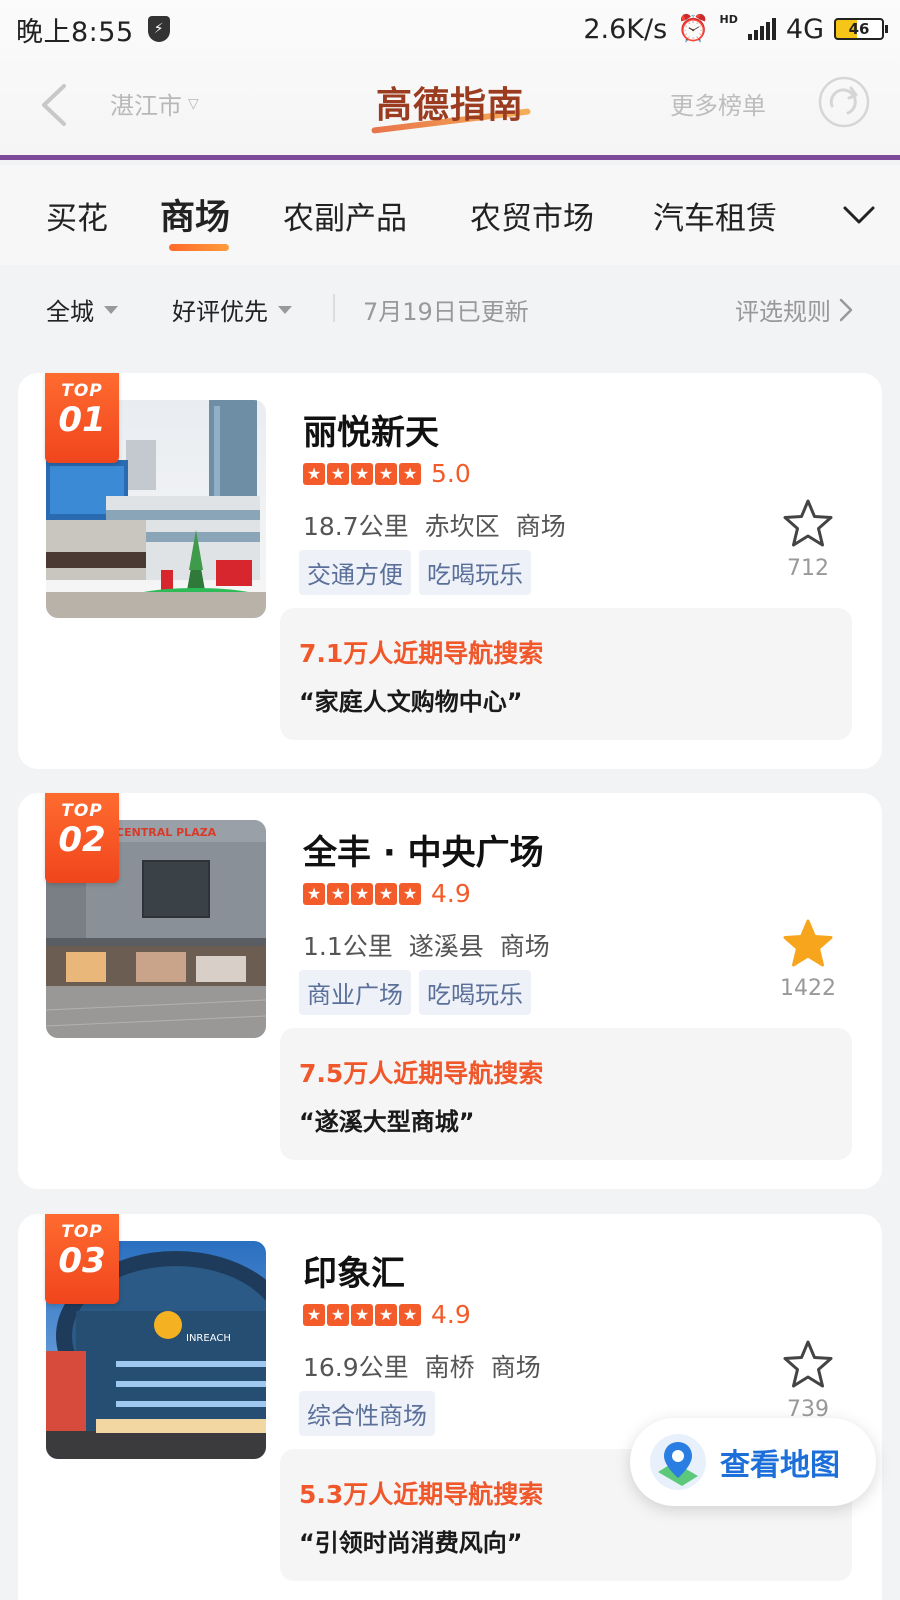 This screenshot has width=900, height=1600. What do you see at coordinates (77, 215) in the screenshot?
I see `tab-buy-flowers: 买花` at bounding box center [77, 215].